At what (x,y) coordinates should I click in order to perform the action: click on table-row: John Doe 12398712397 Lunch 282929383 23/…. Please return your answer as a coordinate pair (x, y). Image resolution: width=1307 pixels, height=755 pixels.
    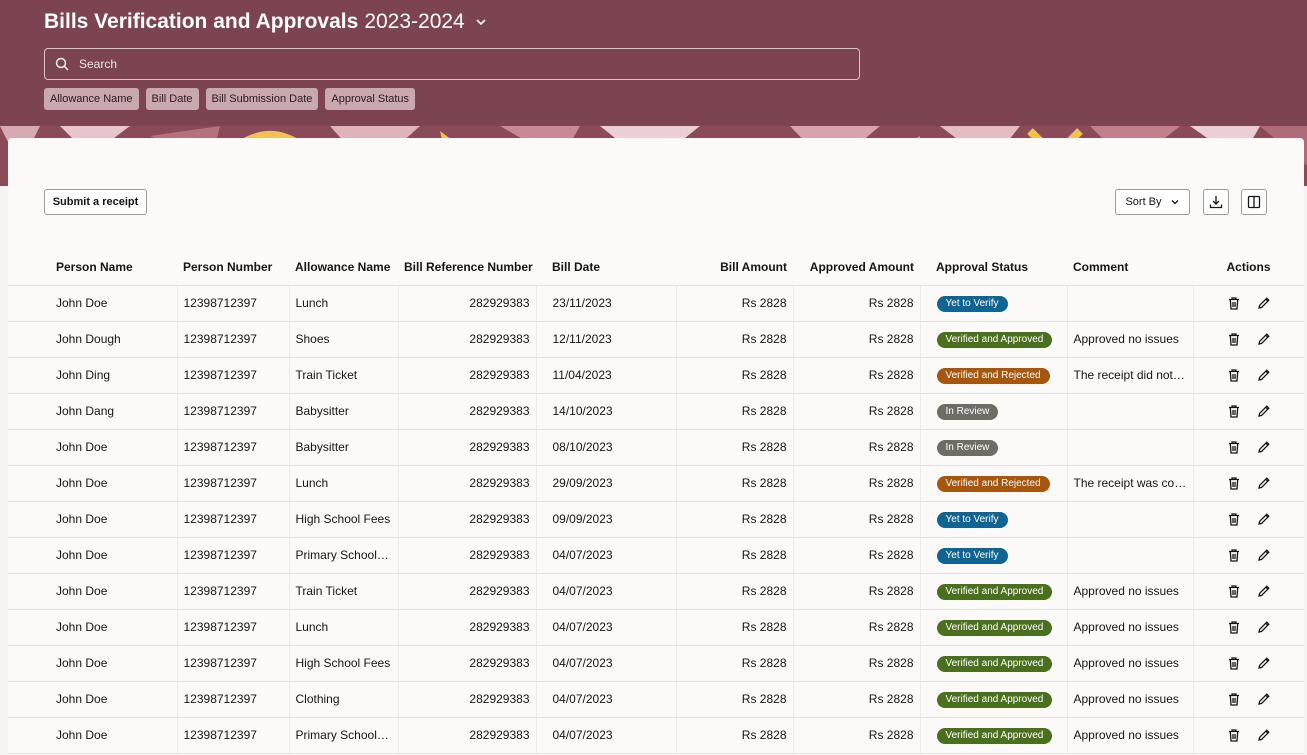
    Looking at the image, I should click on (656, 303).